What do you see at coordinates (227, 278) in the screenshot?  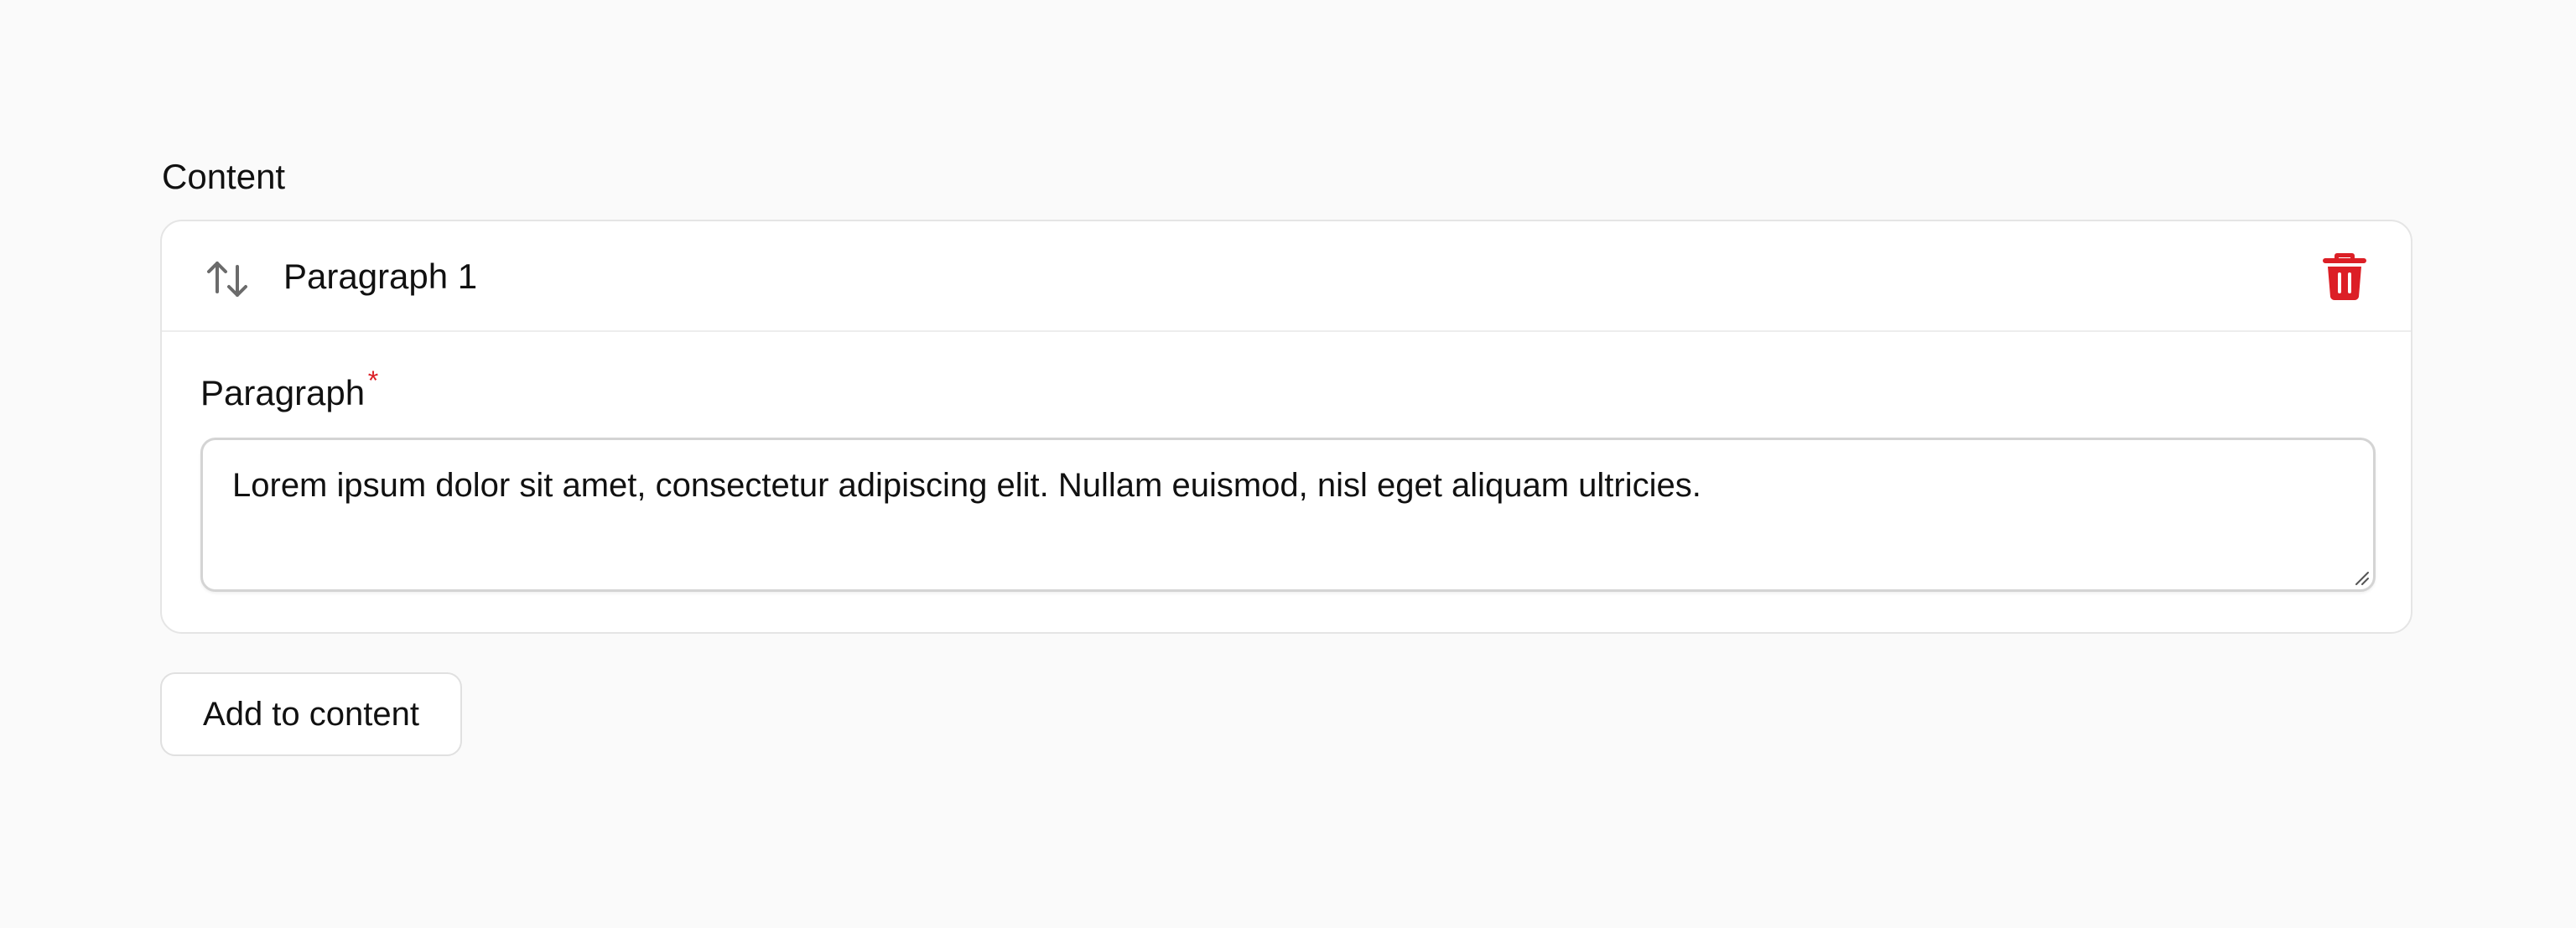 I see `arrows-up-down-icon` at bounding box center [227, 278].